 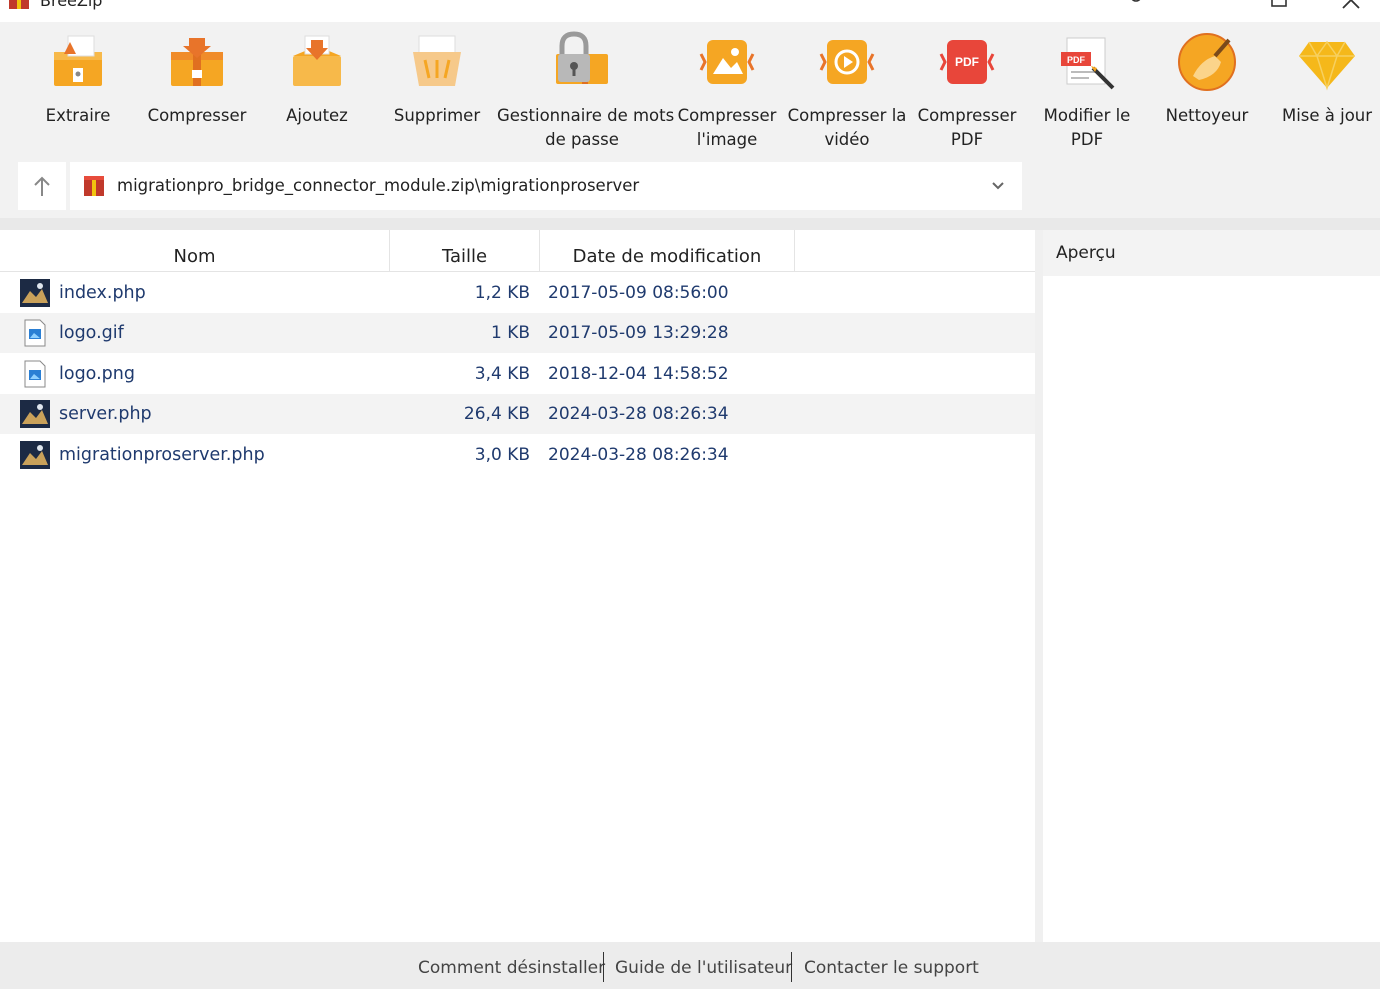 What do you see at coordinates (78, 91) in the screenshot?
I see `extract-button: Extraire` at bounding box center [78, 91].